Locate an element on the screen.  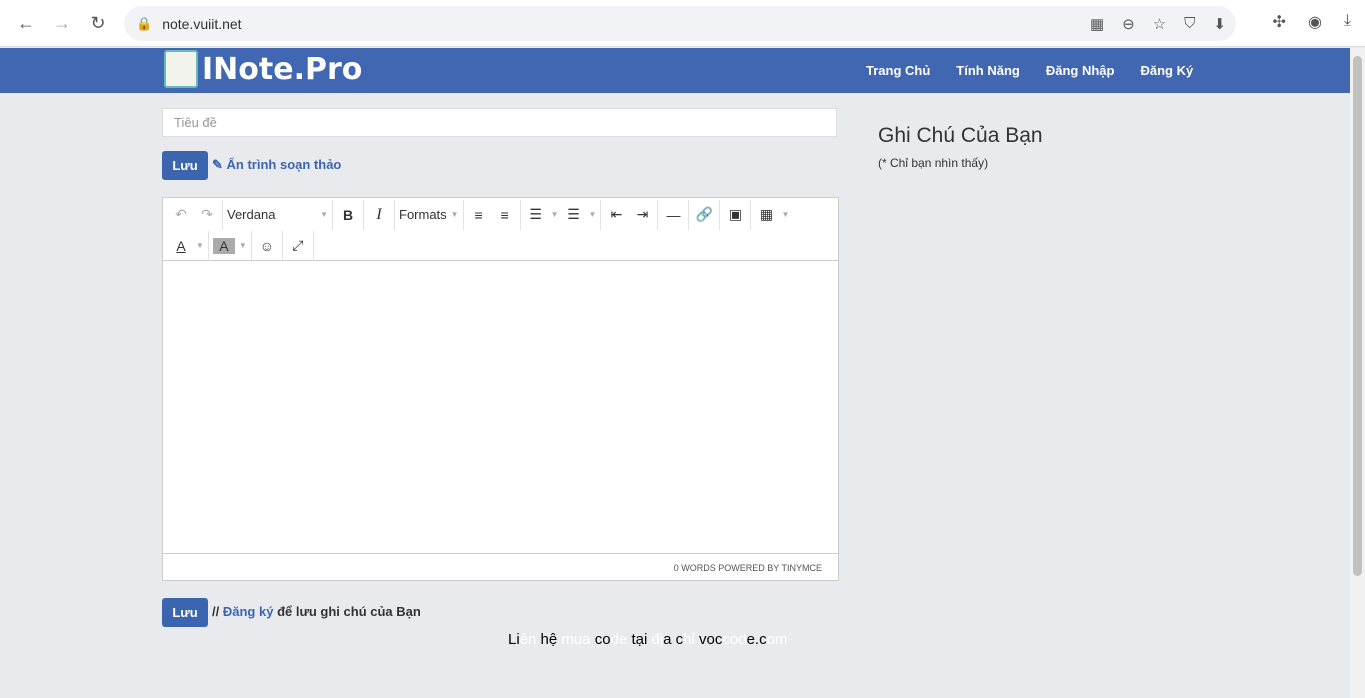
download-ext-icon: ⬇ is located at coordinates (1219, 24).